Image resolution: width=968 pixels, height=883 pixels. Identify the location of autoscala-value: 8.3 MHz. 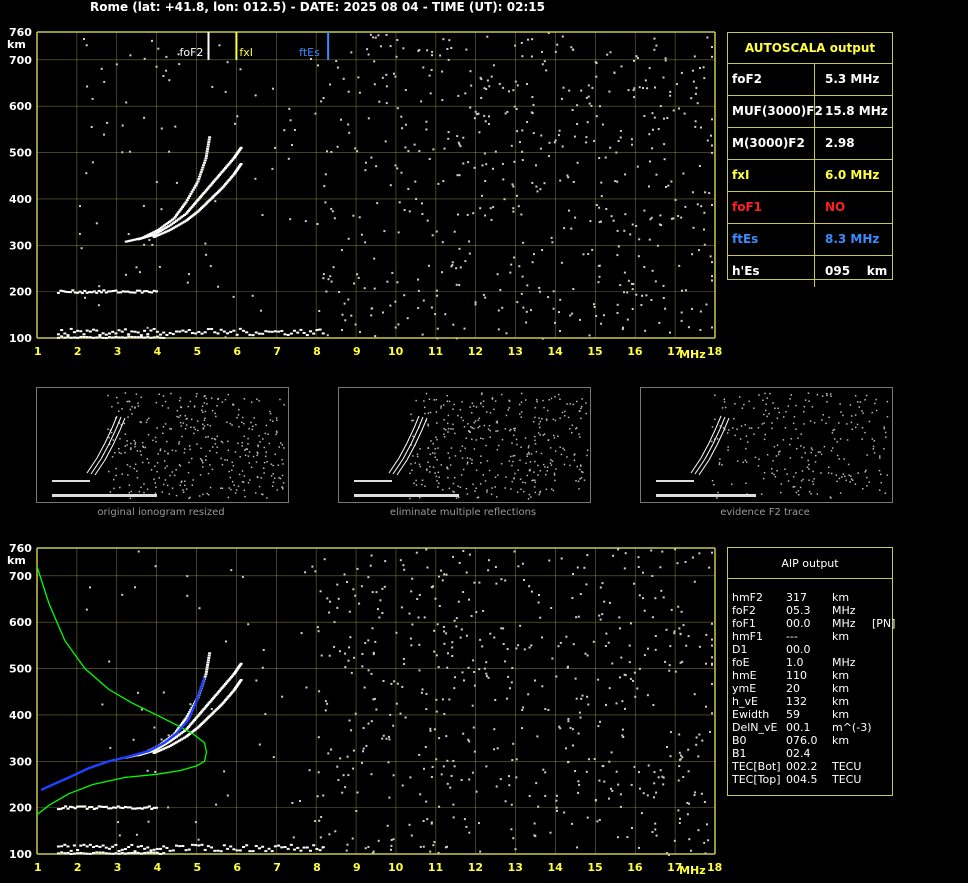
(852, 239).